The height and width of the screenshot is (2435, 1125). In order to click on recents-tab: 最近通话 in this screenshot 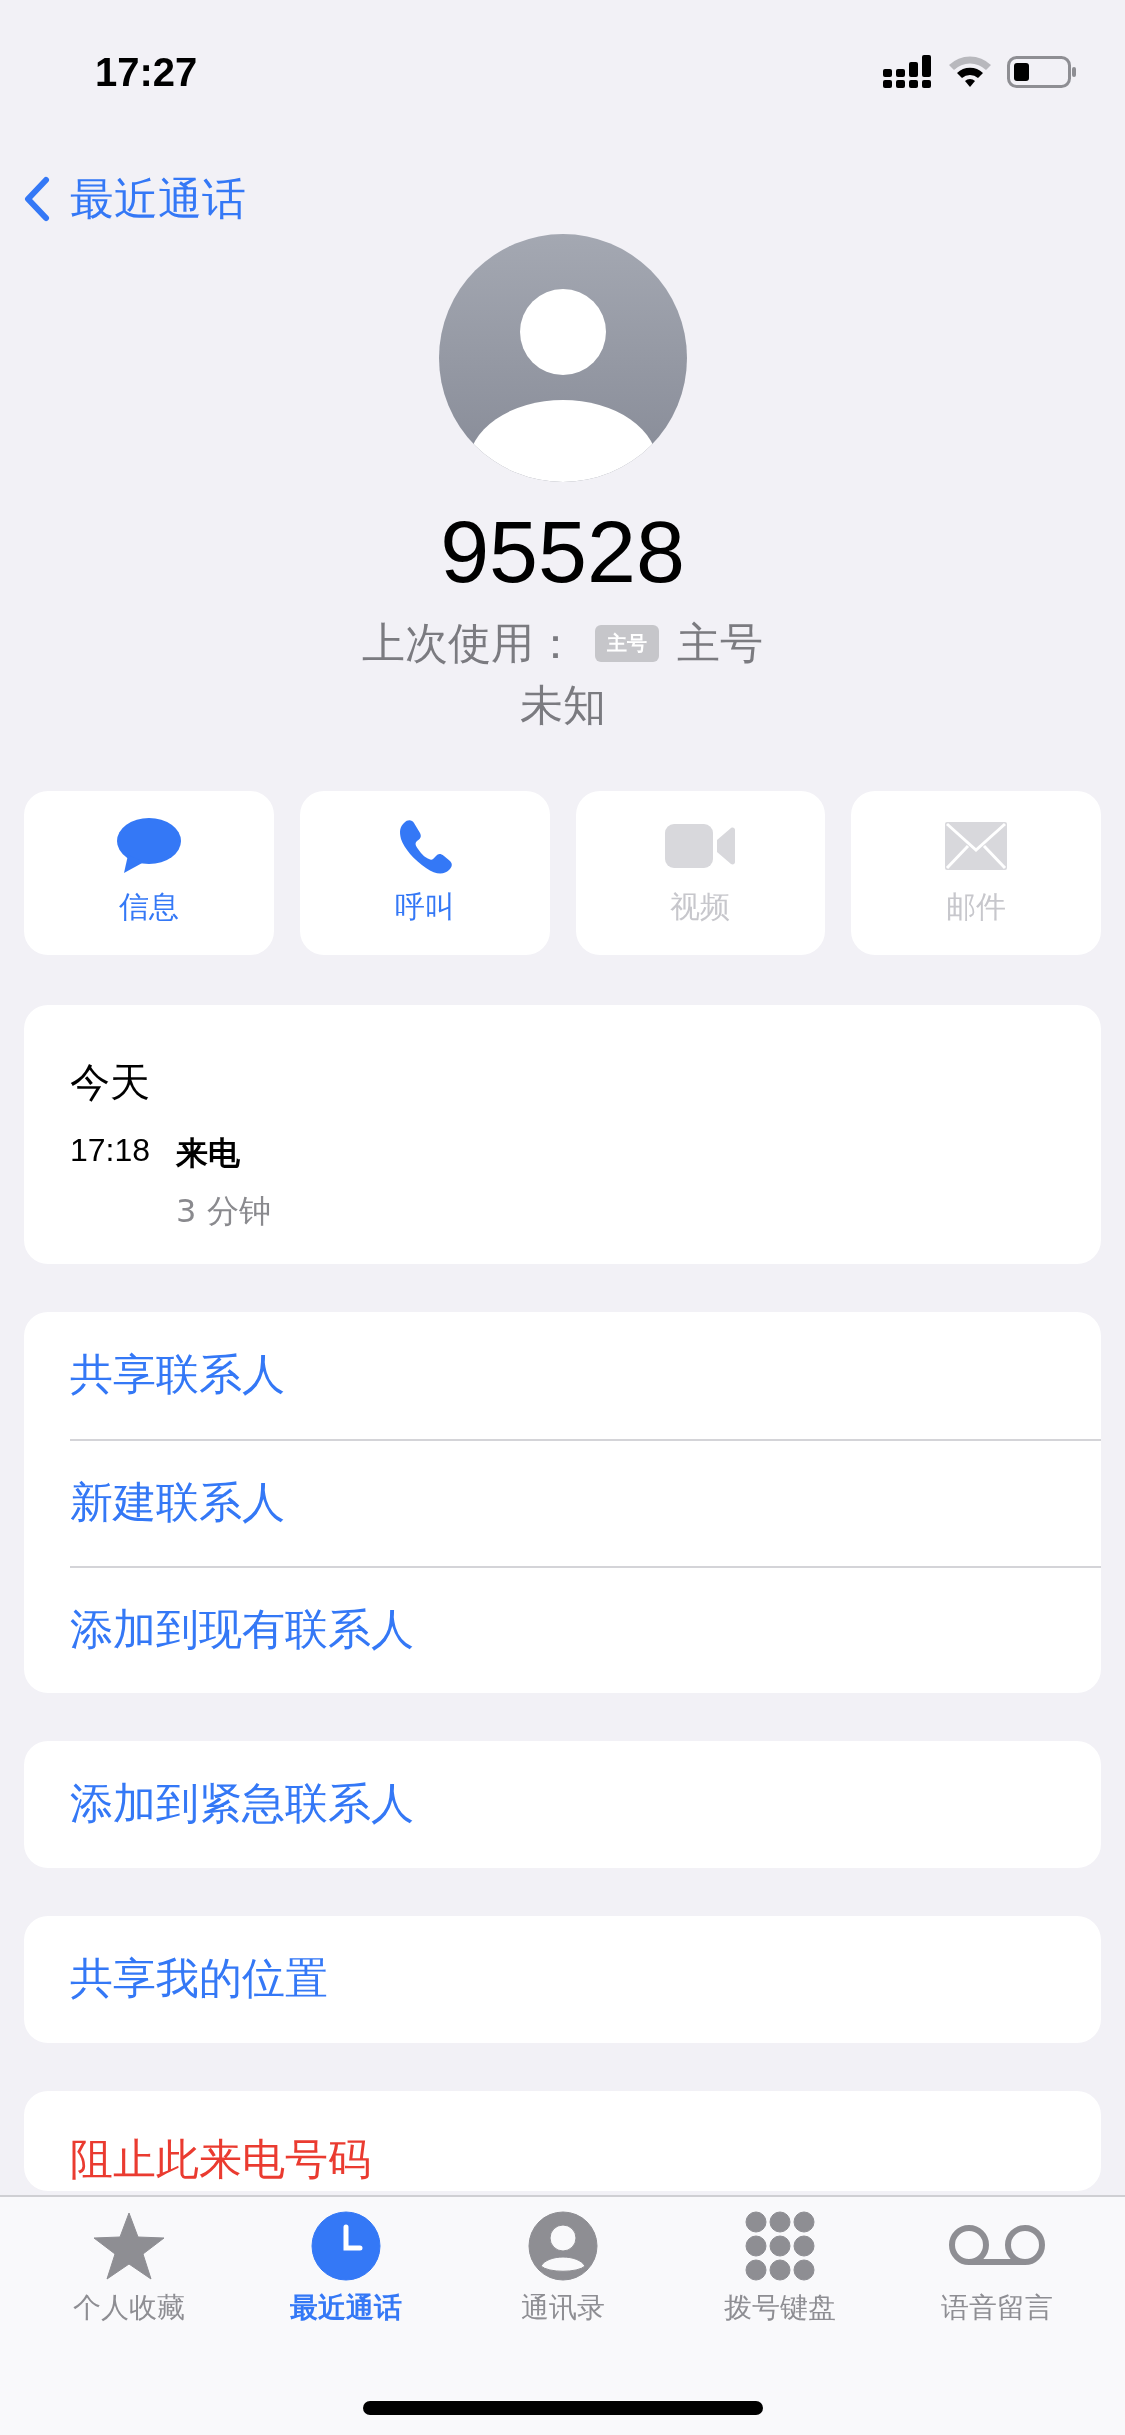, I will do `click(345, 2272)`.